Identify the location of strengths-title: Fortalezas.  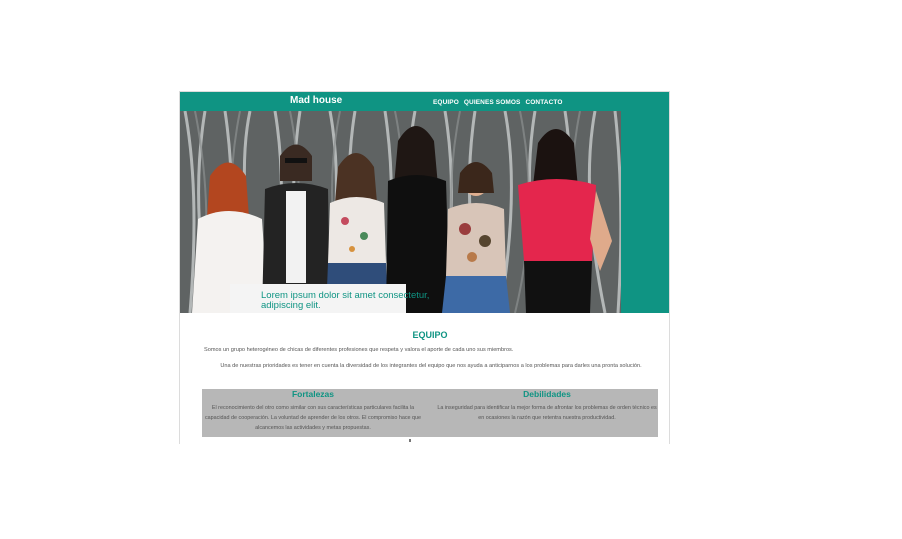
(313, 394).